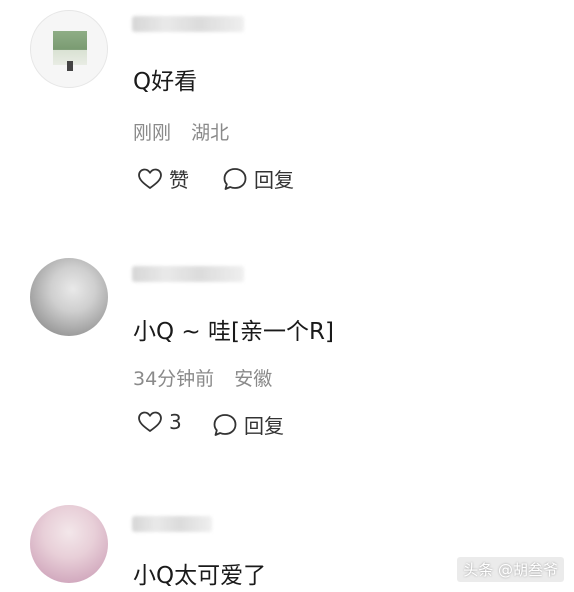 Image resolution: width=574 pixels, height=592 pixels. I want to click on comment-text: 小Q太可爱了, so click(200, 576).